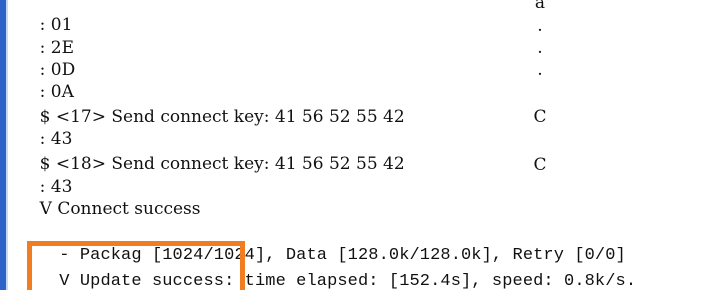 This screenshot has height=290, width=704. Describe the element at coordinates (7, 145) in the screenshot. I see `left-accent-bar-inner` at that location.